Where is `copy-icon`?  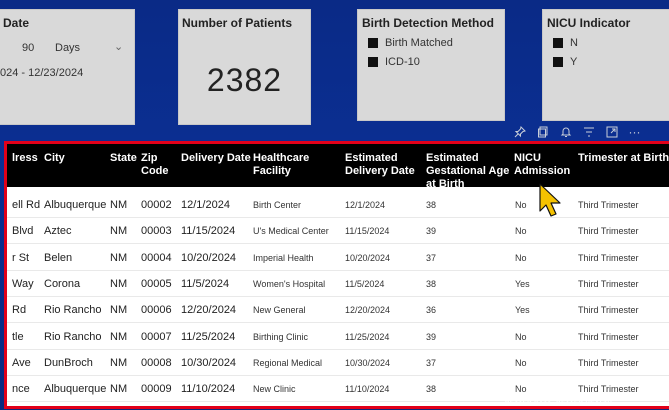 copy-icon is located at coordinates (542, 132).